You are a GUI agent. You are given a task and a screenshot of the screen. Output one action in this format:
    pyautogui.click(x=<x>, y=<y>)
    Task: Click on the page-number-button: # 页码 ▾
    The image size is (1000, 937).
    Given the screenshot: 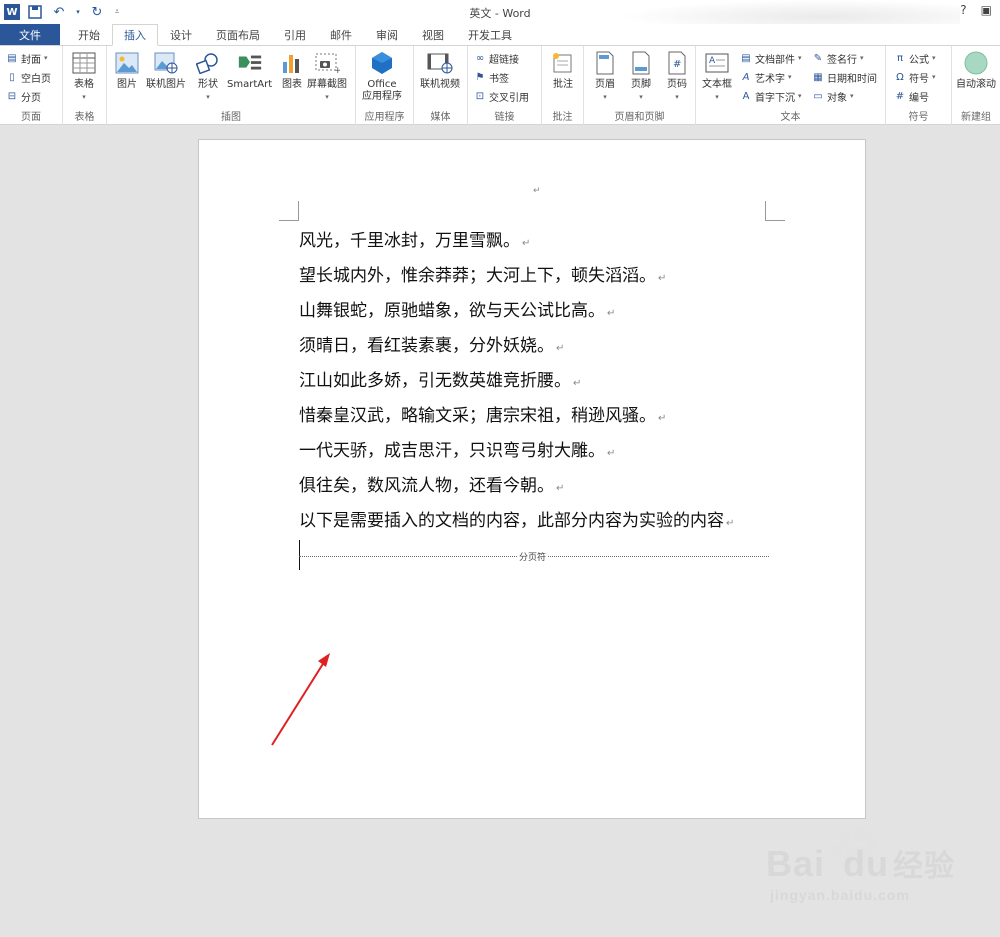 What is the action you would take?
    pyautogui.click(x=677, y=76)
    